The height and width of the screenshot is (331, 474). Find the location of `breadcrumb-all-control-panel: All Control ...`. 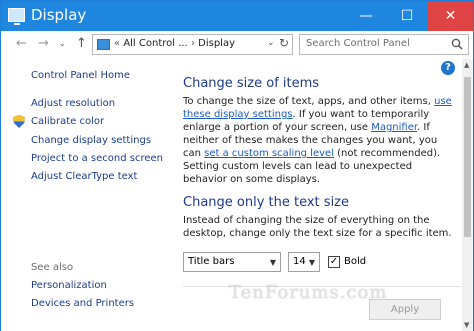

breadcrumb-all-control-panel: All Control ... is located at coordinates (155, 43).